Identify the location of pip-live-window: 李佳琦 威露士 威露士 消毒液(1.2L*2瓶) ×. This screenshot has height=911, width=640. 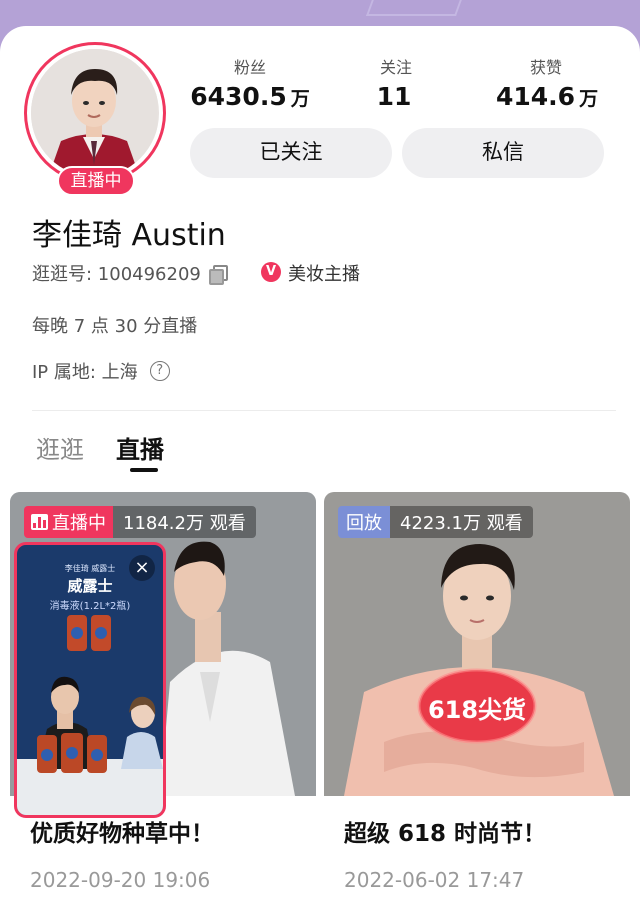
(90, 680).